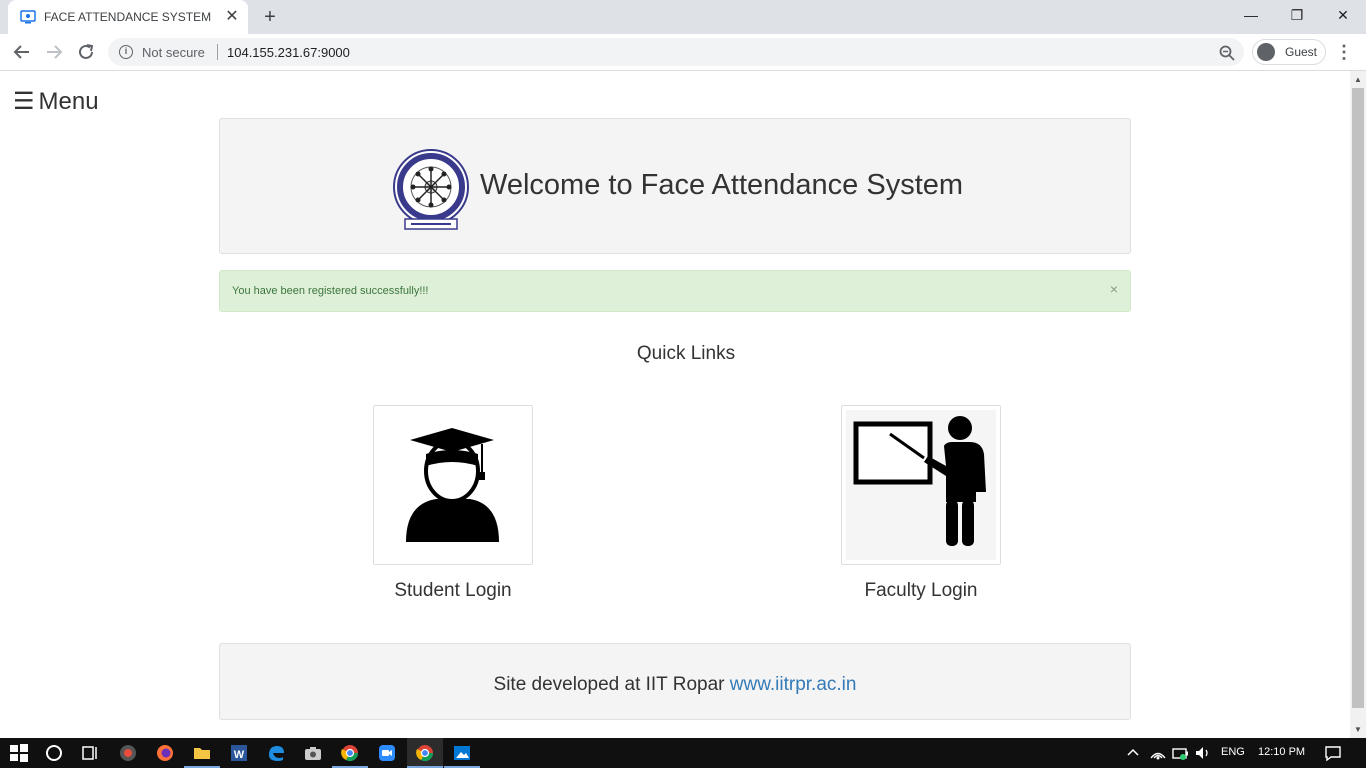 The width and height of the screenshot is (1366, 768). Describe the element at coordinates (1344, 52) in the screenshot. I see `more-options-icon: ⋮` at that location.